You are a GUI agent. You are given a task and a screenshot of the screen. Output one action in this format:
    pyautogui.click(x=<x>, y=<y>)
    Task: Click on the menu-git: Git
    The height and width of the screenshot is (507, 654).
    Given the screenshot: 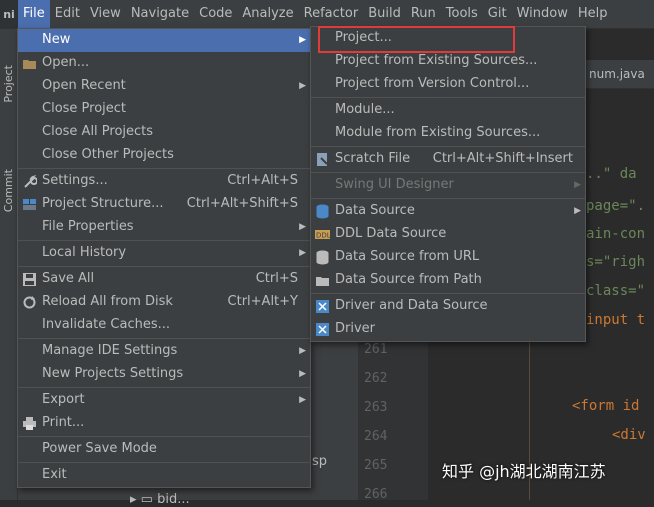 What is the action you would take?
    pyautogui.click(x=497, y=14)
    